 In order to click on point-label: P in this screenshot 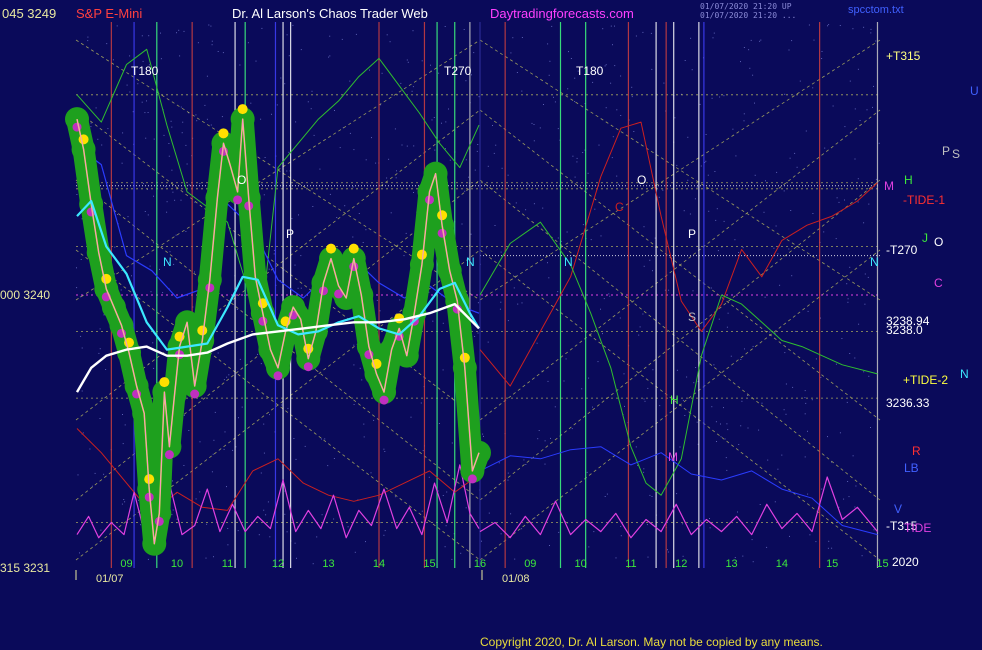, I will do `click(290, 234)`.